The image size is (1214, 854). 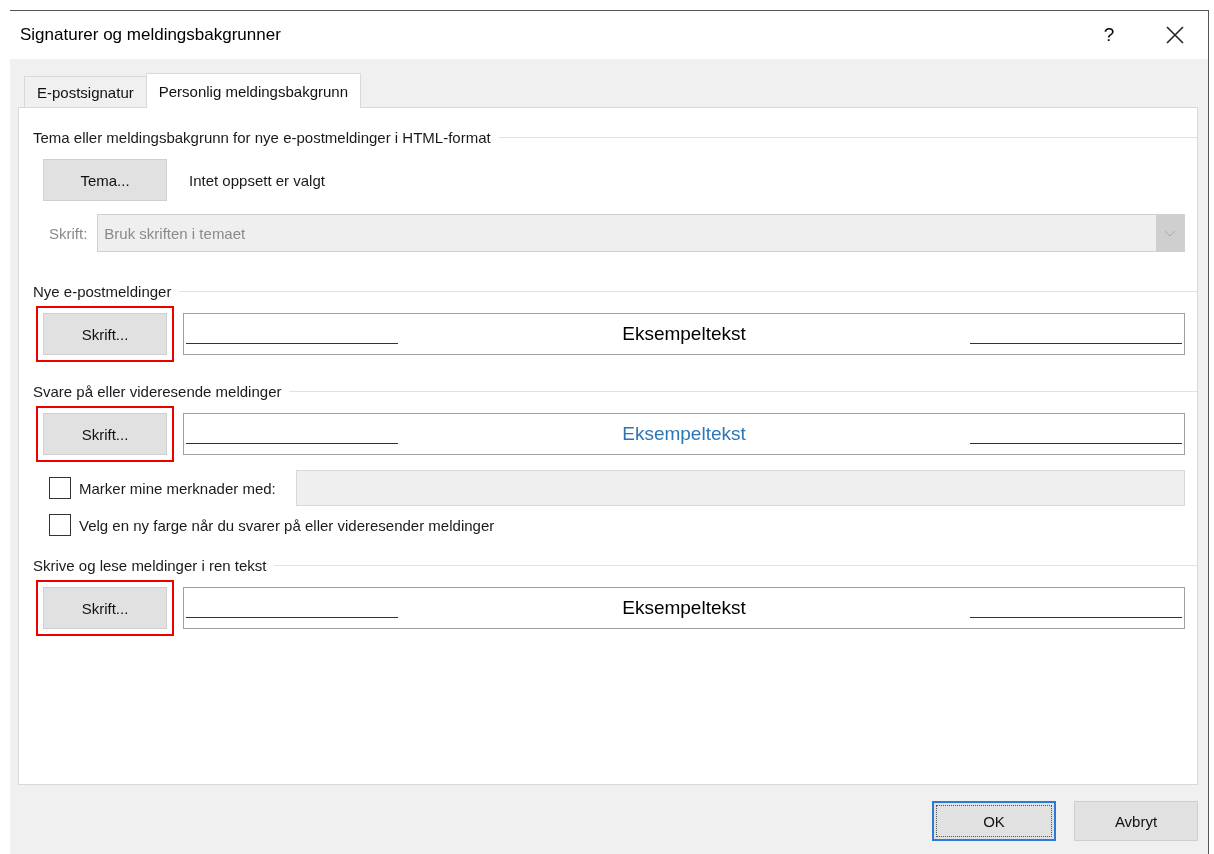 I want to click on dialog-button: OK, so click(x=994, y=821).